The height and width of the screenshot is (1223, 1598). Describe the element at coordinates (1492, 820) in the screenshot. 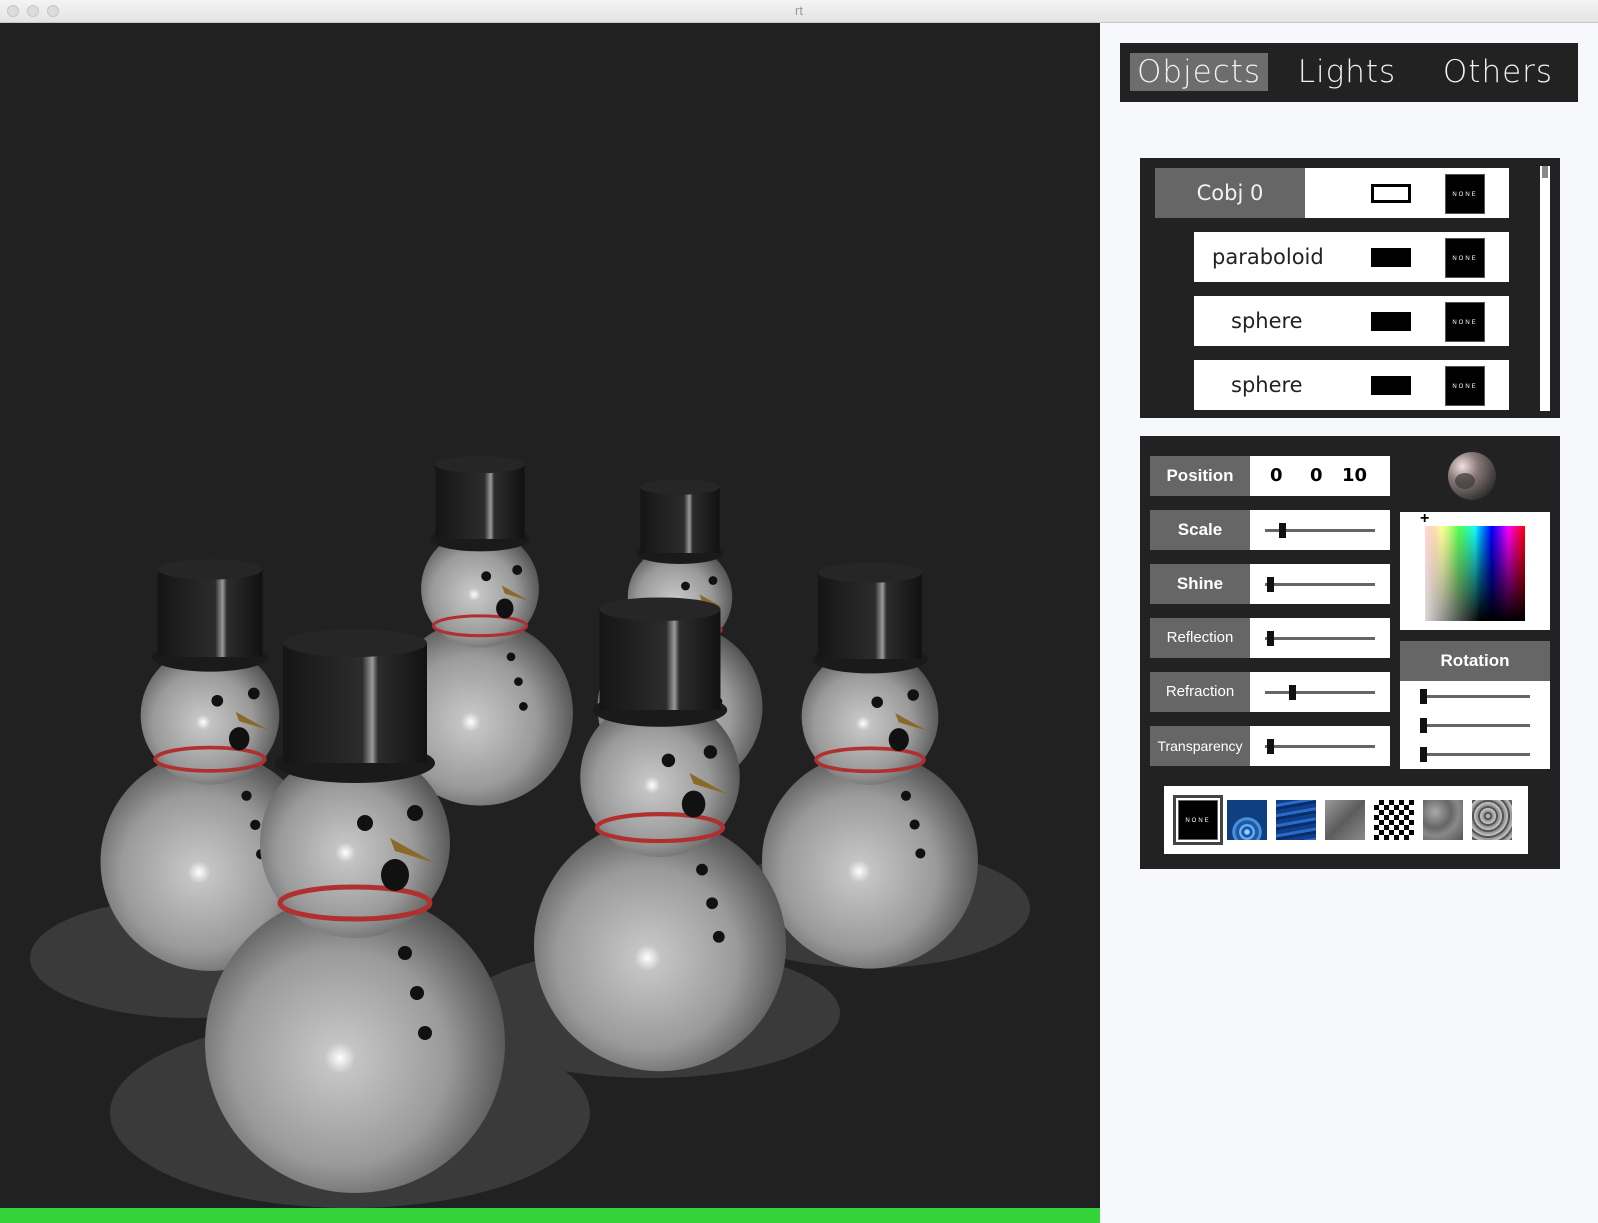

I see `texture-noise-option` at that location.